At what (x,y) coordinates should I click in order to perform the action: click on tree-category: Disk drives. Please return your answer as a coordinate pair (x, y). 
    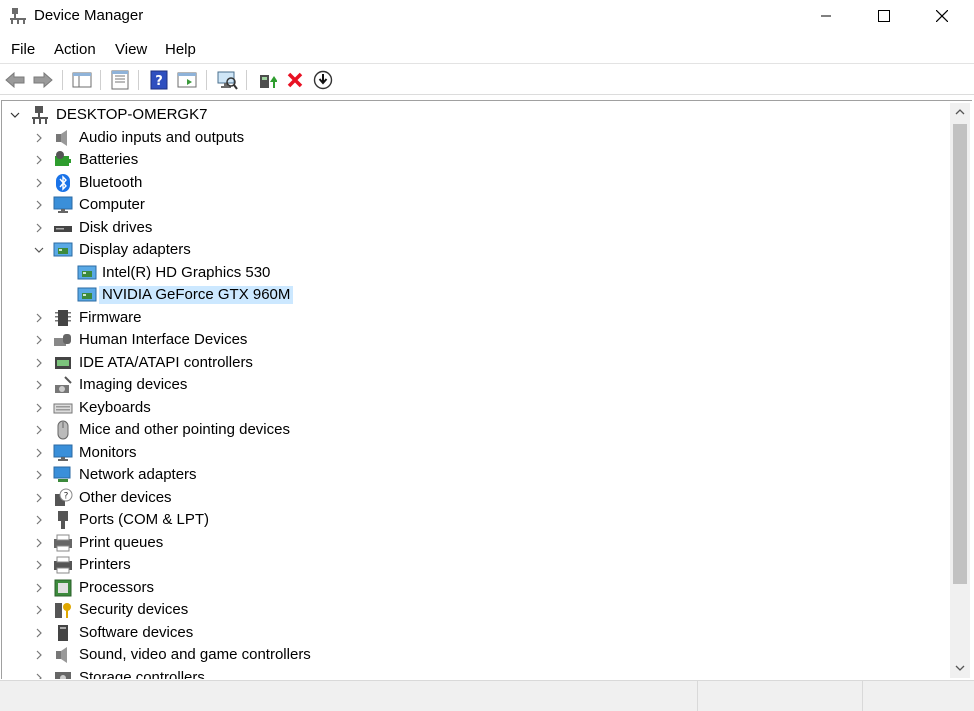
    Looking at the image, I should click on (302, 228).